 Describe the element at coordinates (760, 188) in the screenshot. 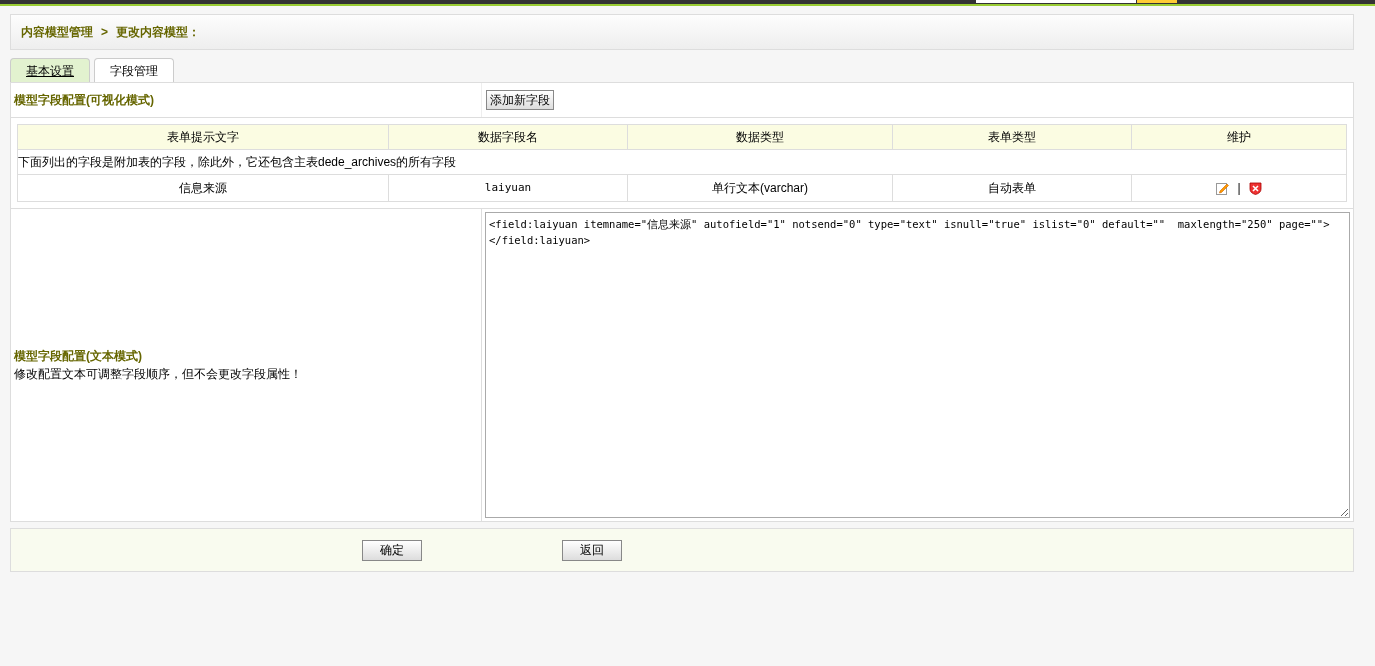

I see `table-cell: 单行文本(varchar)` at that location.